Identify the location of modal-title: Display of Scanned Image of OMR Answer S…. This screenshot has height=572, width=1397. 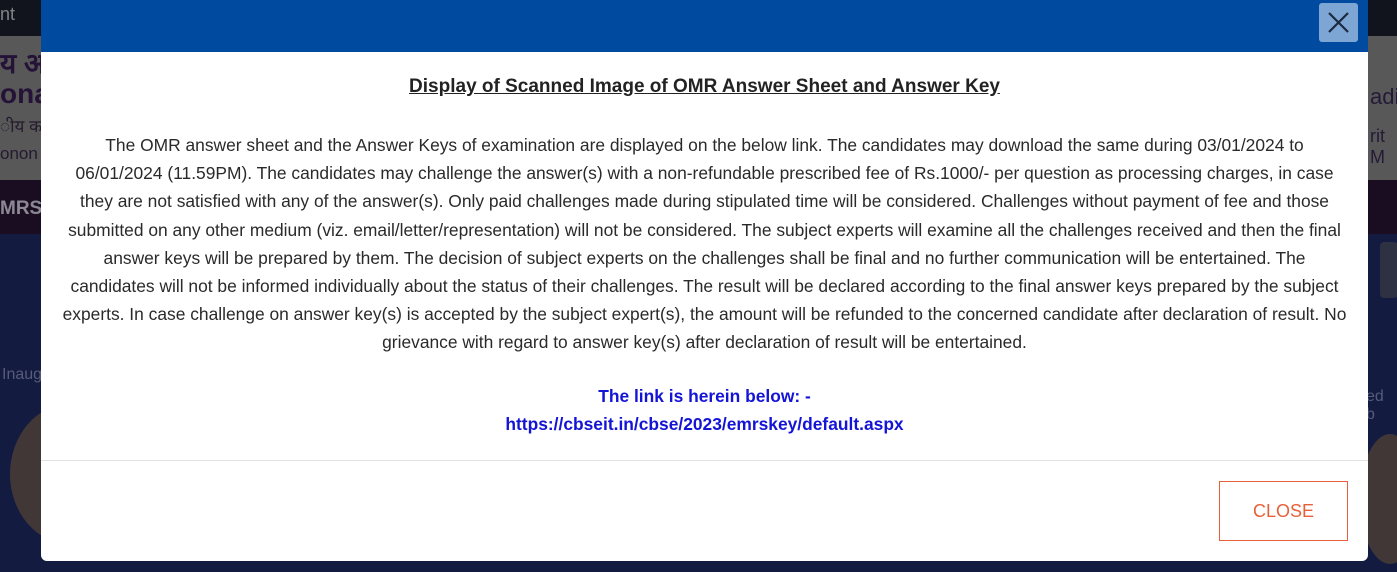
(704, 86).